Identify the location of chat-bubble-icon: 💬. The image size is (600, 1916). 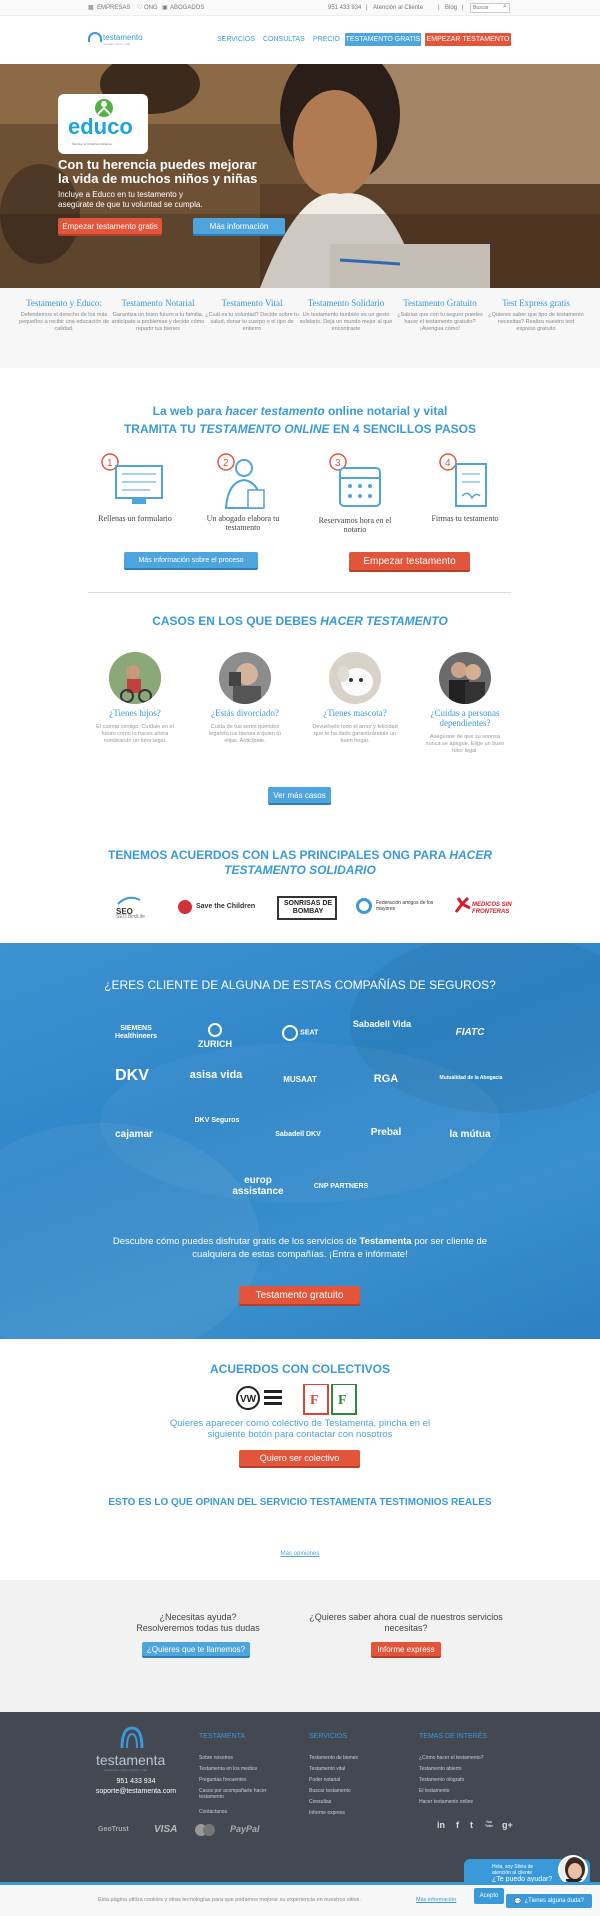
(518, 1901).